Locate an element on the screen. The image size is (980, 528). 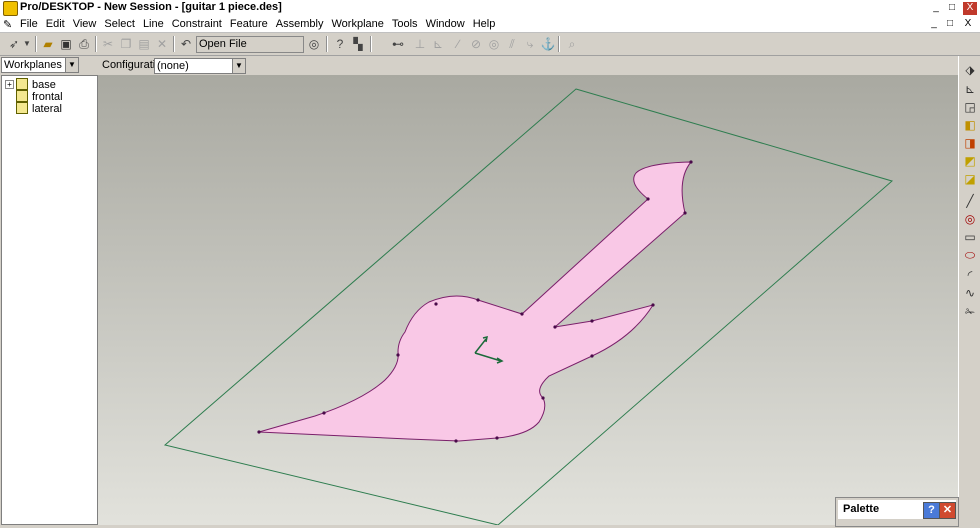
app-icon is located at coordinates (10, 8).